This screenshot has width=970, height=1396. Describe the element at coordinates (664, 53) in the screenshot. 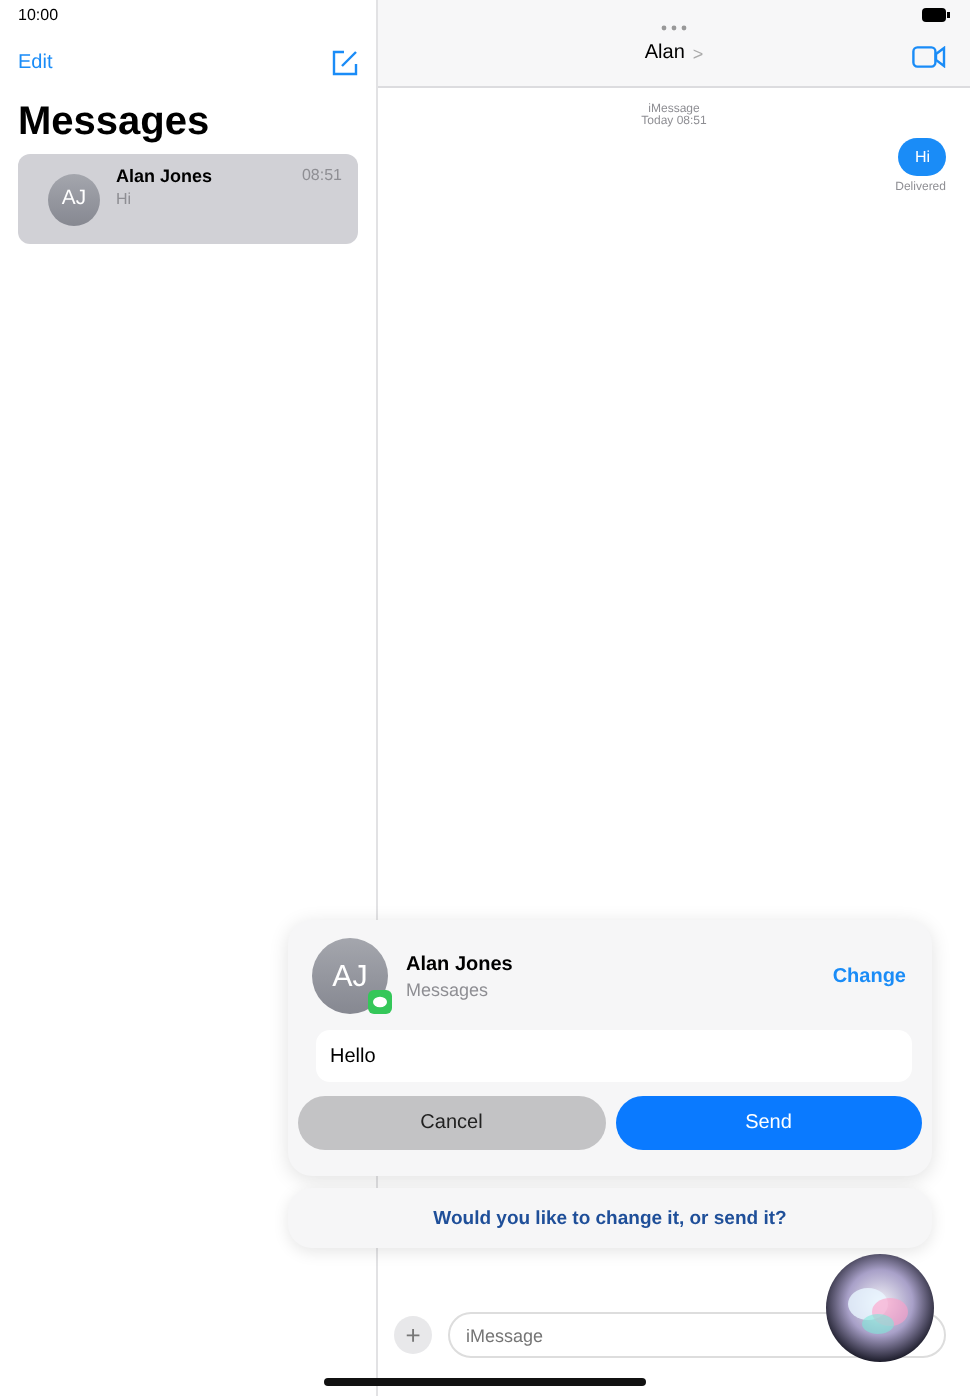

I see `contact-title: Alan` at that location.